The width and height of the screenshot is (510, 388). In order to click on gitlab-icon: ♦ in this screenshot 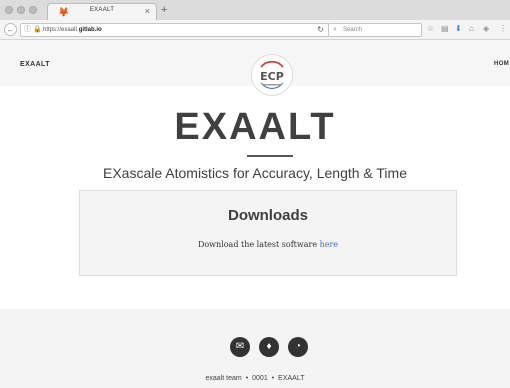, I will do `click(269, 347)`.